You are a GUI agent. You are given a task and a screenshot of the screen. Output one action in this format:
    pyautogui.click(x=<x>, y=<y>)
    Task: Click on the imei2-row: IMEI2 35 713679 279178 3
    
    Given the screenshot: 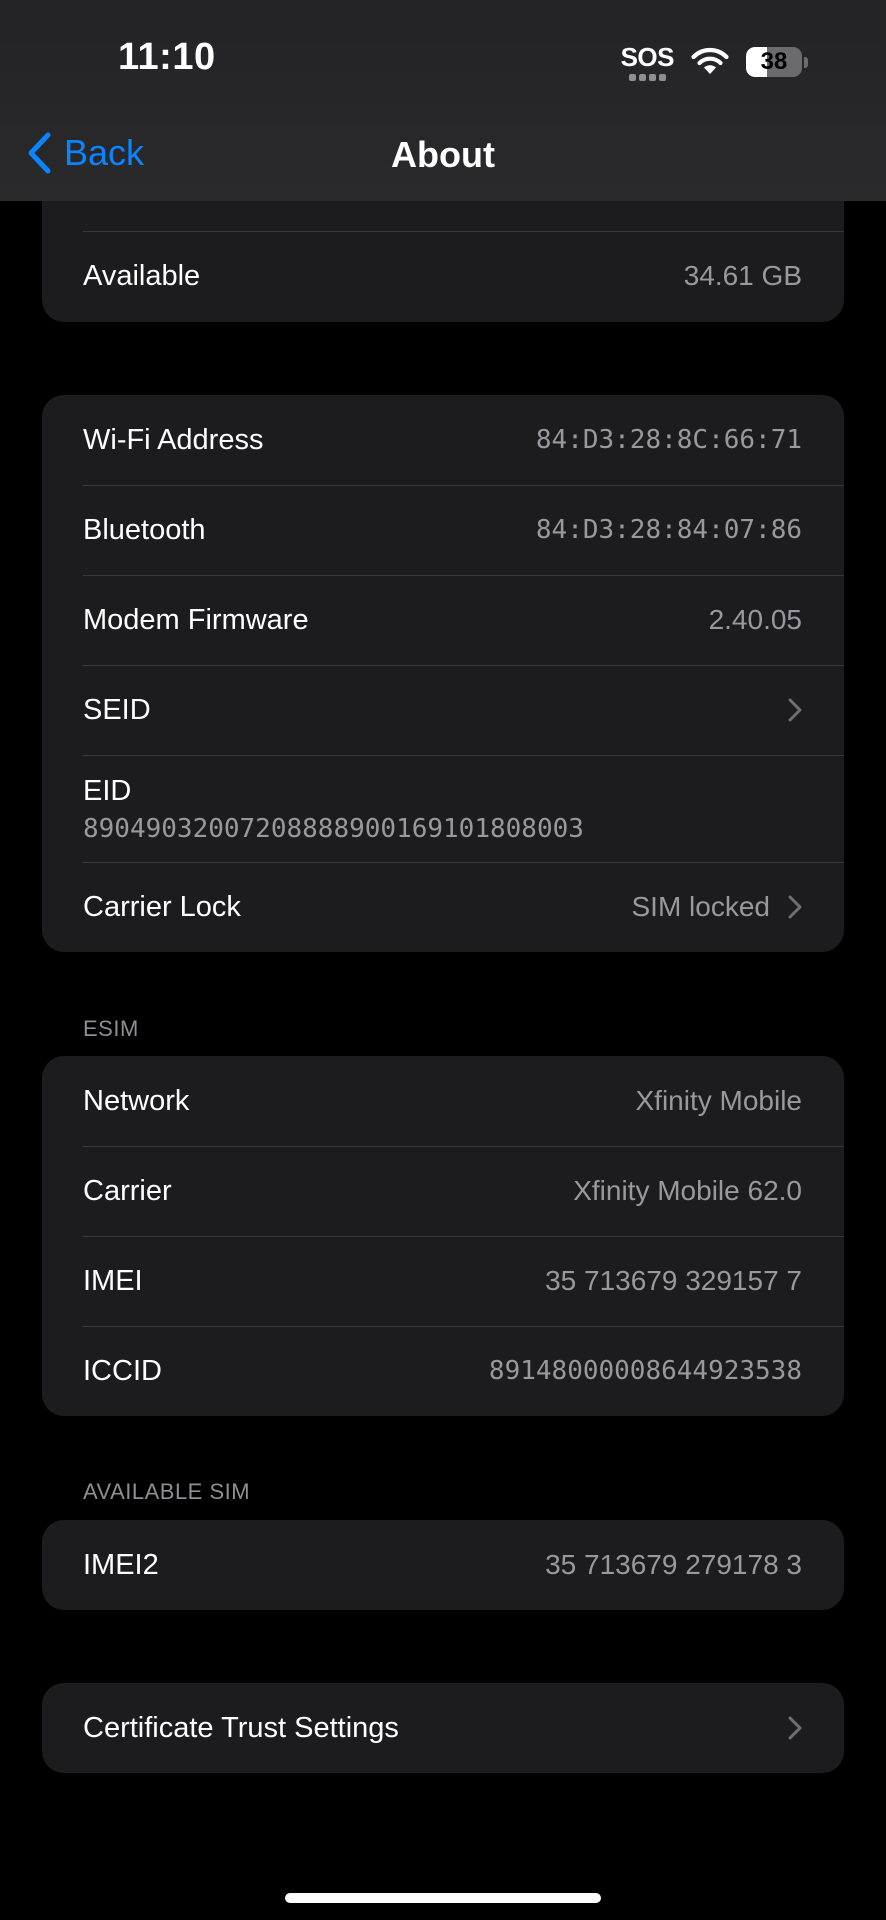 What is the action you would take?
    pyautogui.click(x=443, y=1565)
    